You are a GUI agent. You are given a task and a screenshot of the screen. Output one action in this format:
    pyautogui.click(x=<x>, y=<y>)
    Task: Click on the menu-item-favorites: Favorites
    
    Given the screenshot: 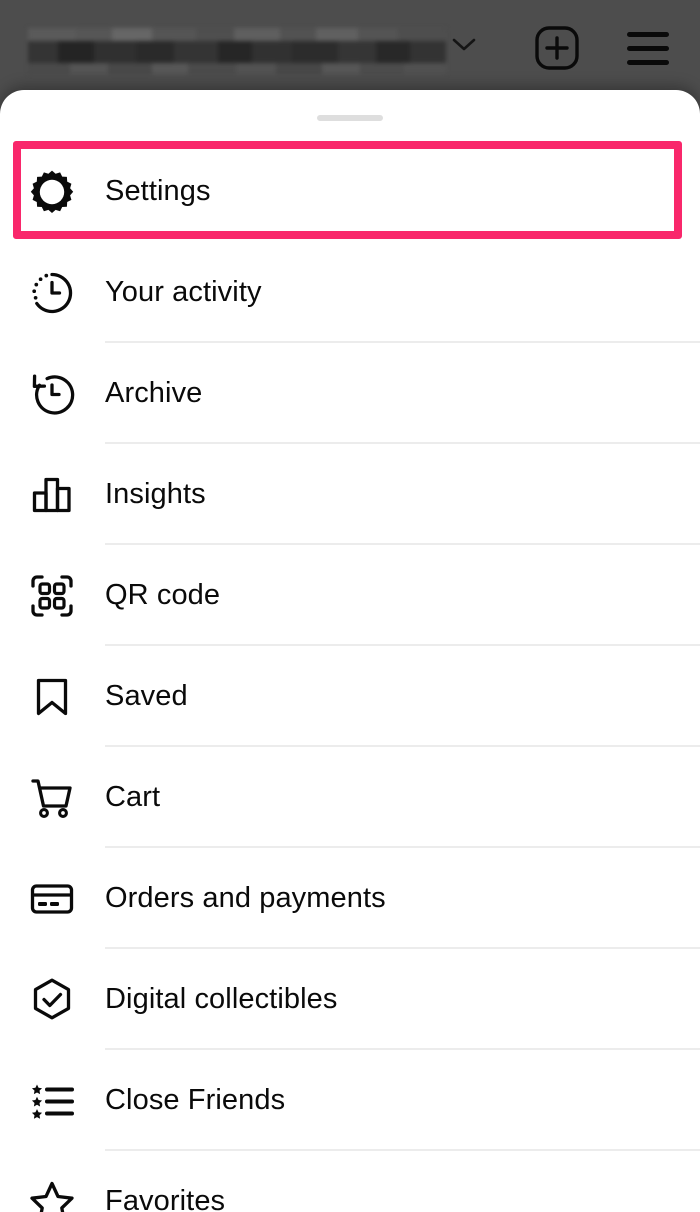 What is the action you would take?
    pyautogui.click(x=350, y=1181)
    